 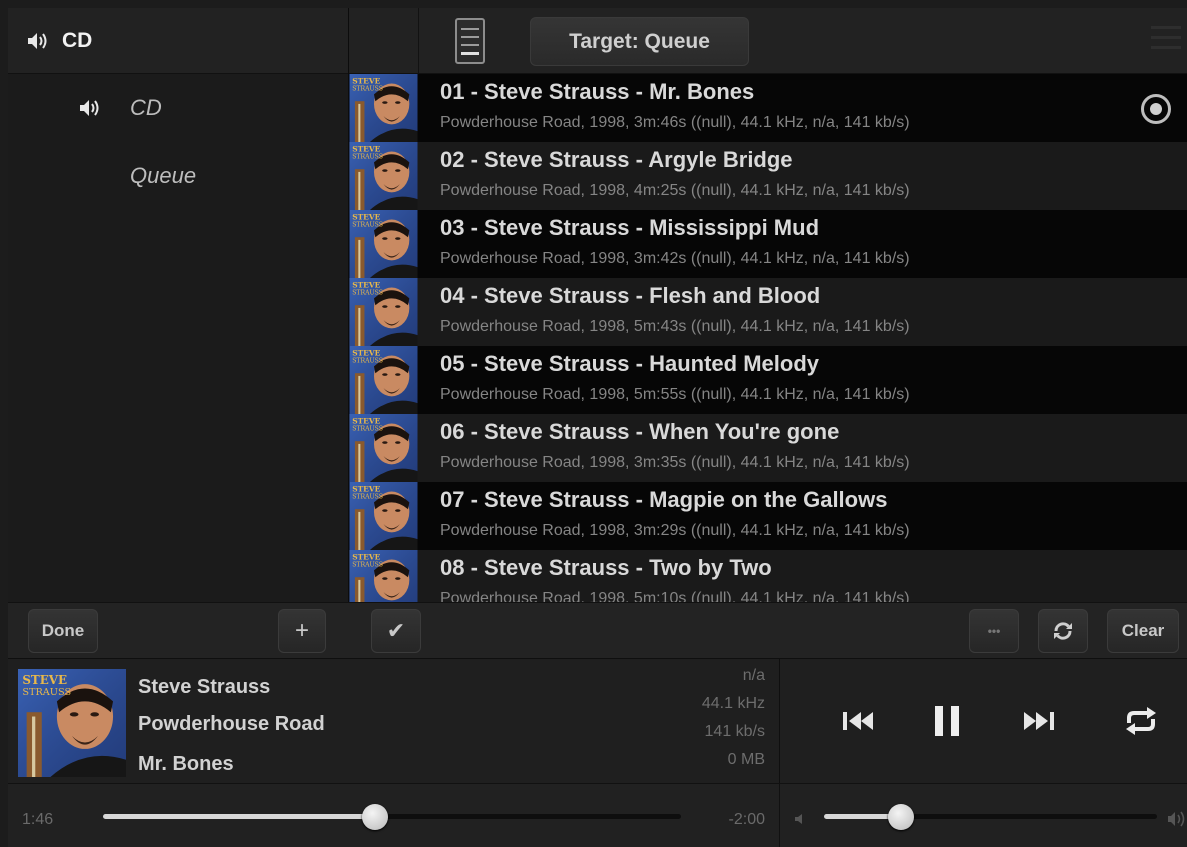 I want to click on target-queue-button: Target: Queue, so click(x=639, y=41).